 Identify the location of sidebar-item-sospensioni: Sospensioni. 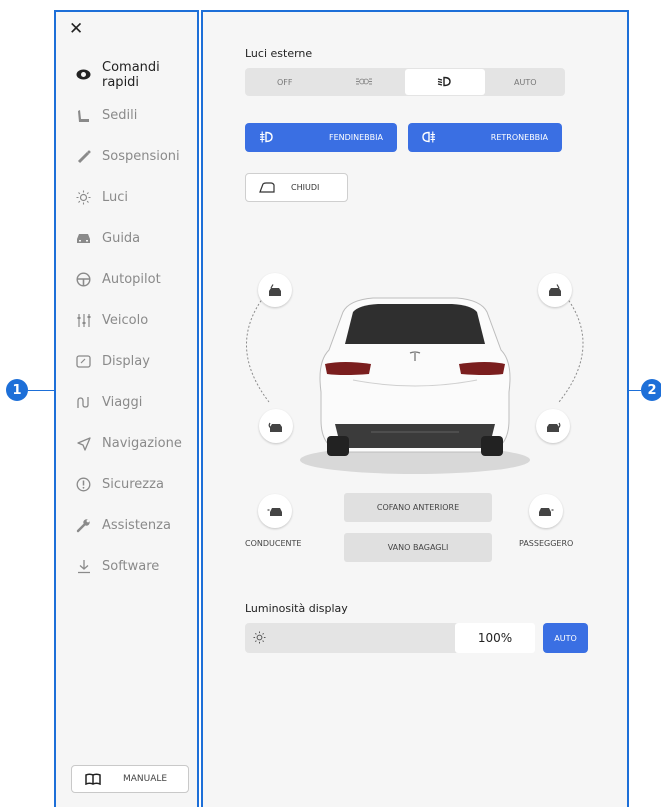
(126, 156).